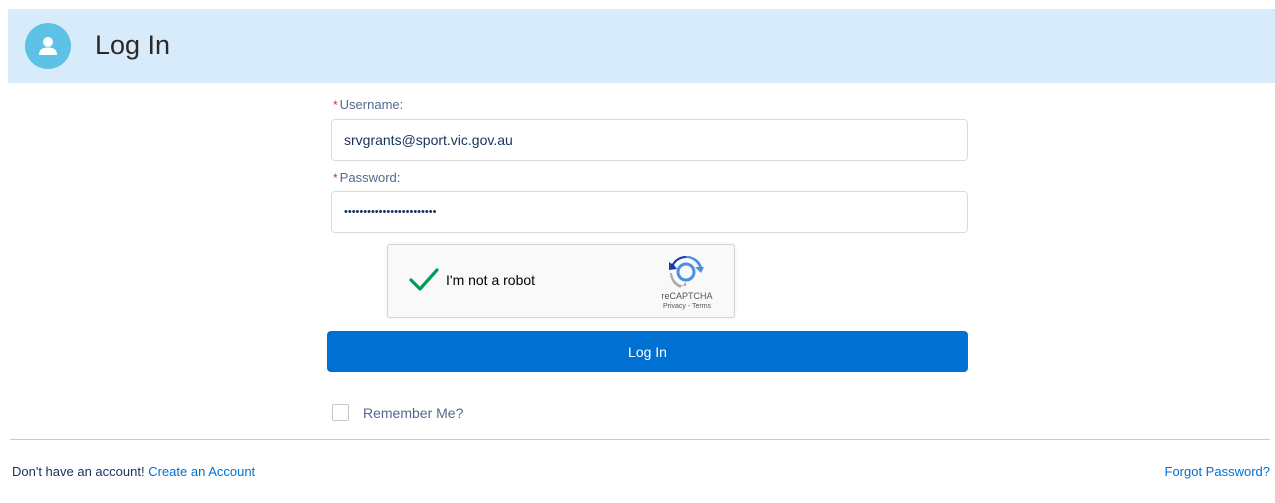 This screenshot has height=503, width=1275. I want to click on user-avatar, so click(48, 46).